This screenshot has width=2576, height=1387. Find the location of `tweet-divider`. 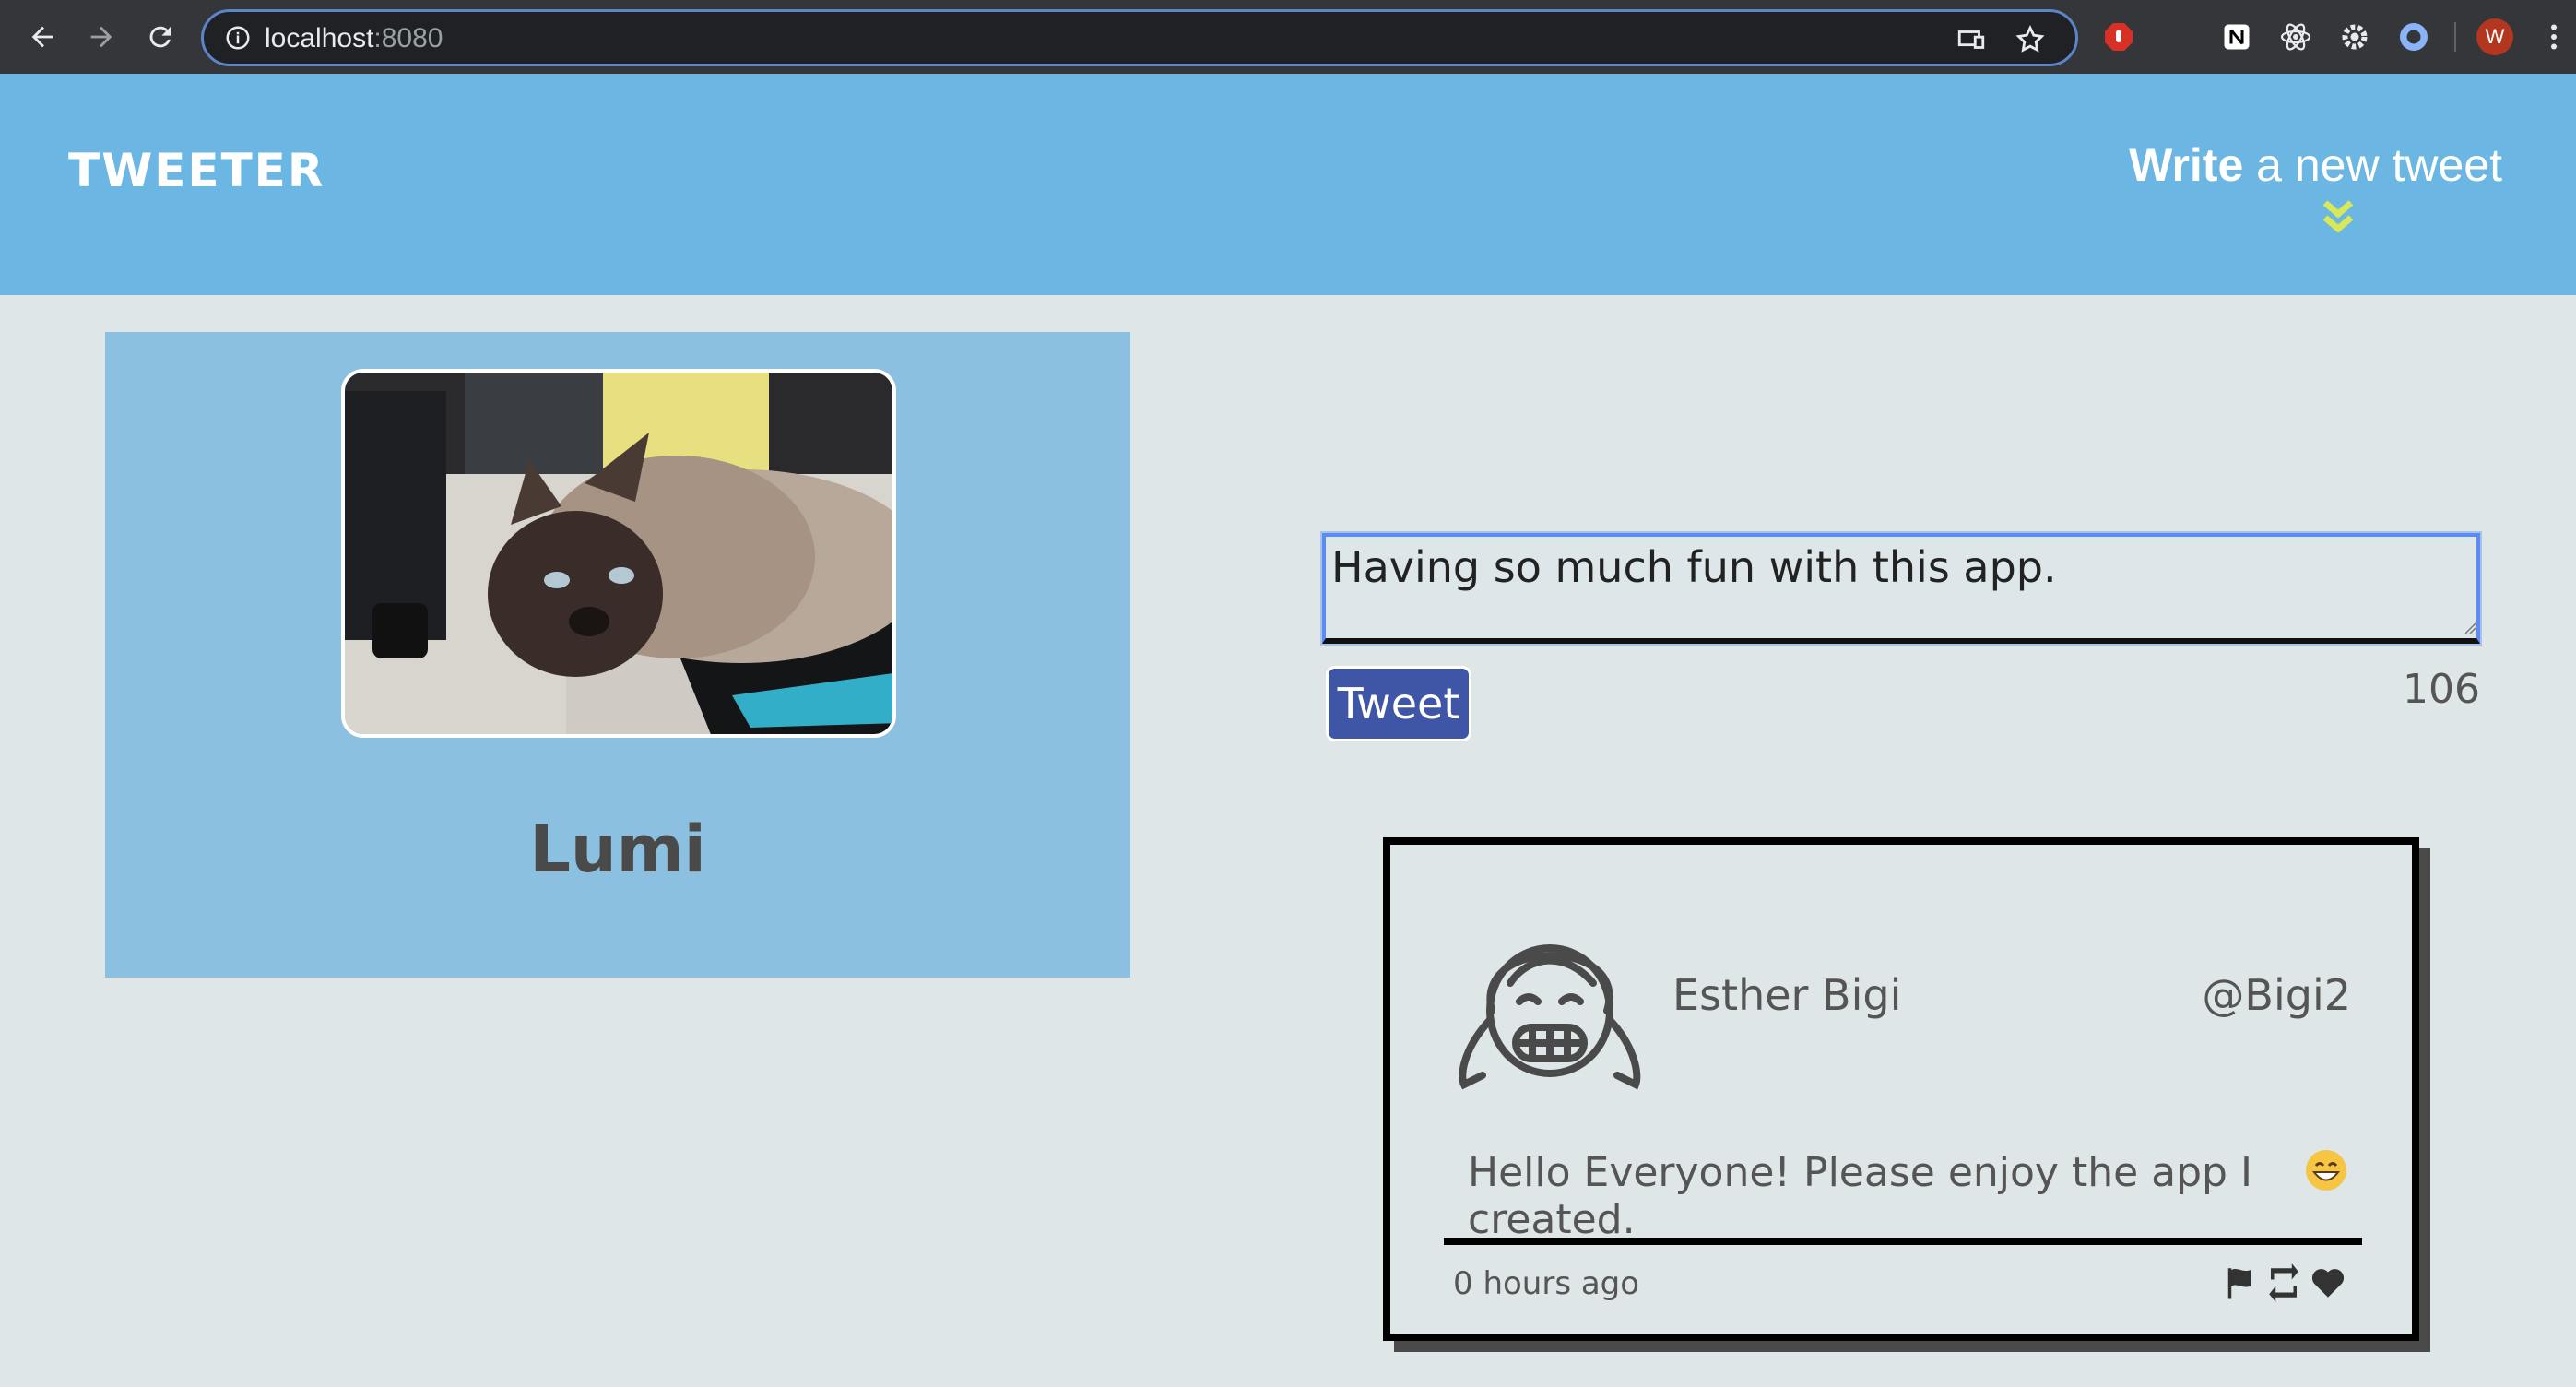

tweet-divider is located at coordinates (1903, 1241).